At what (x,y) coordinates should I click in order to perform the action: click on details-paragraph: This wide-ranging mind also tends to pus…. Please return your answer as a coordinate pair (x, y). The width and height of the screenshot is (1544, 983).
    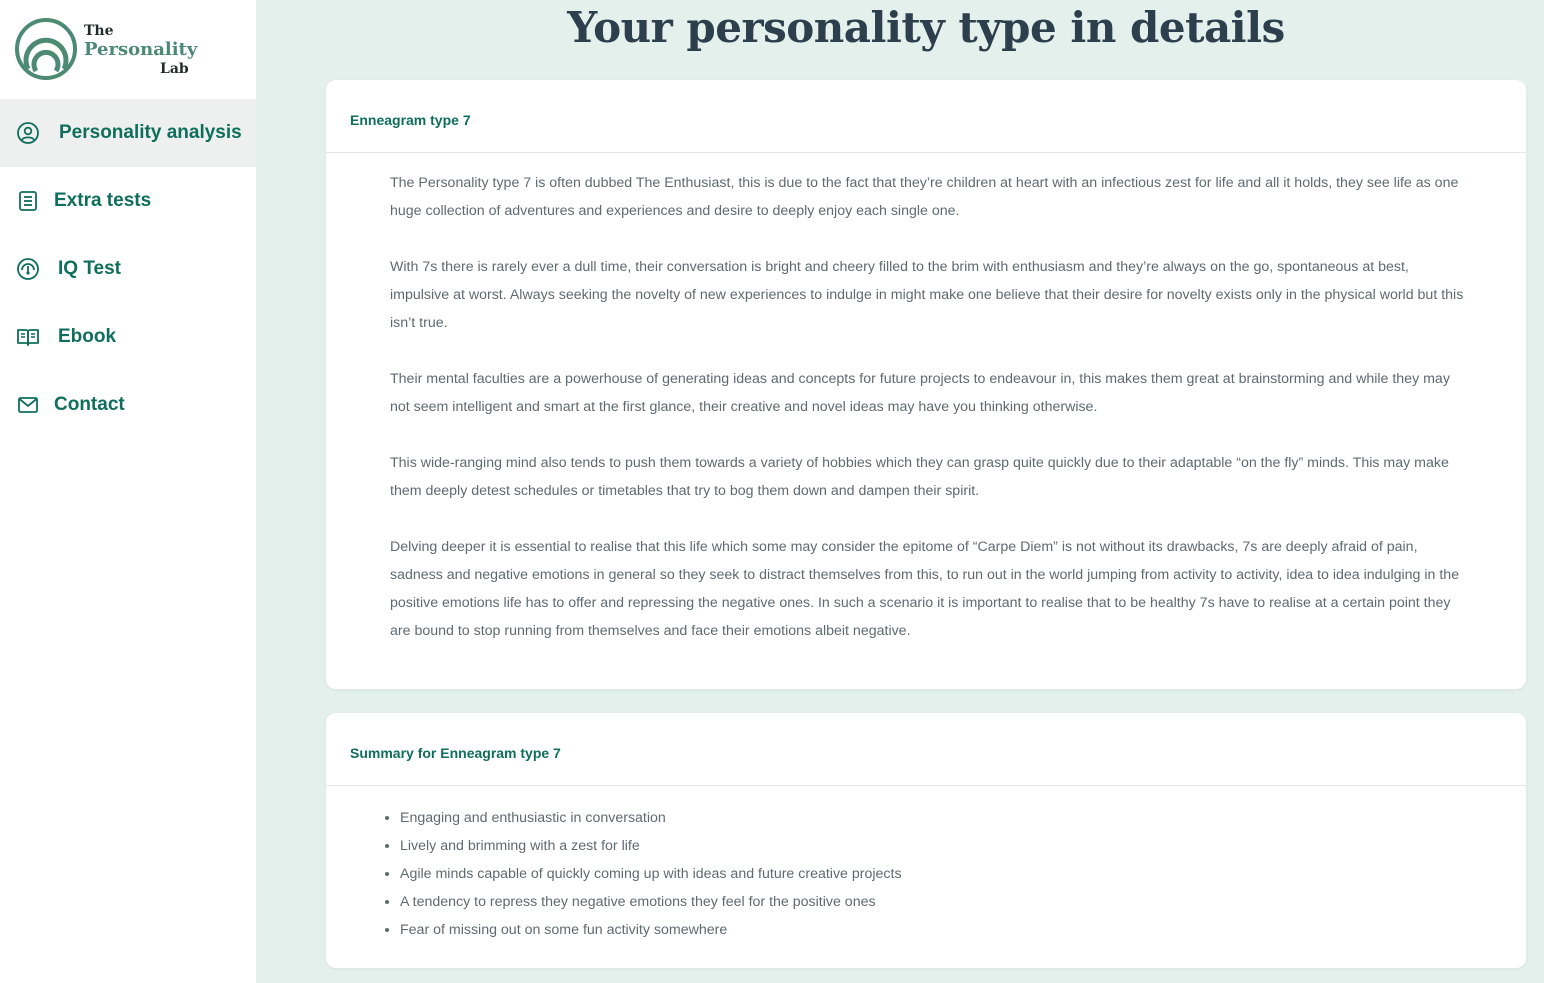
    Looking at the image, I should click on (919, 477).